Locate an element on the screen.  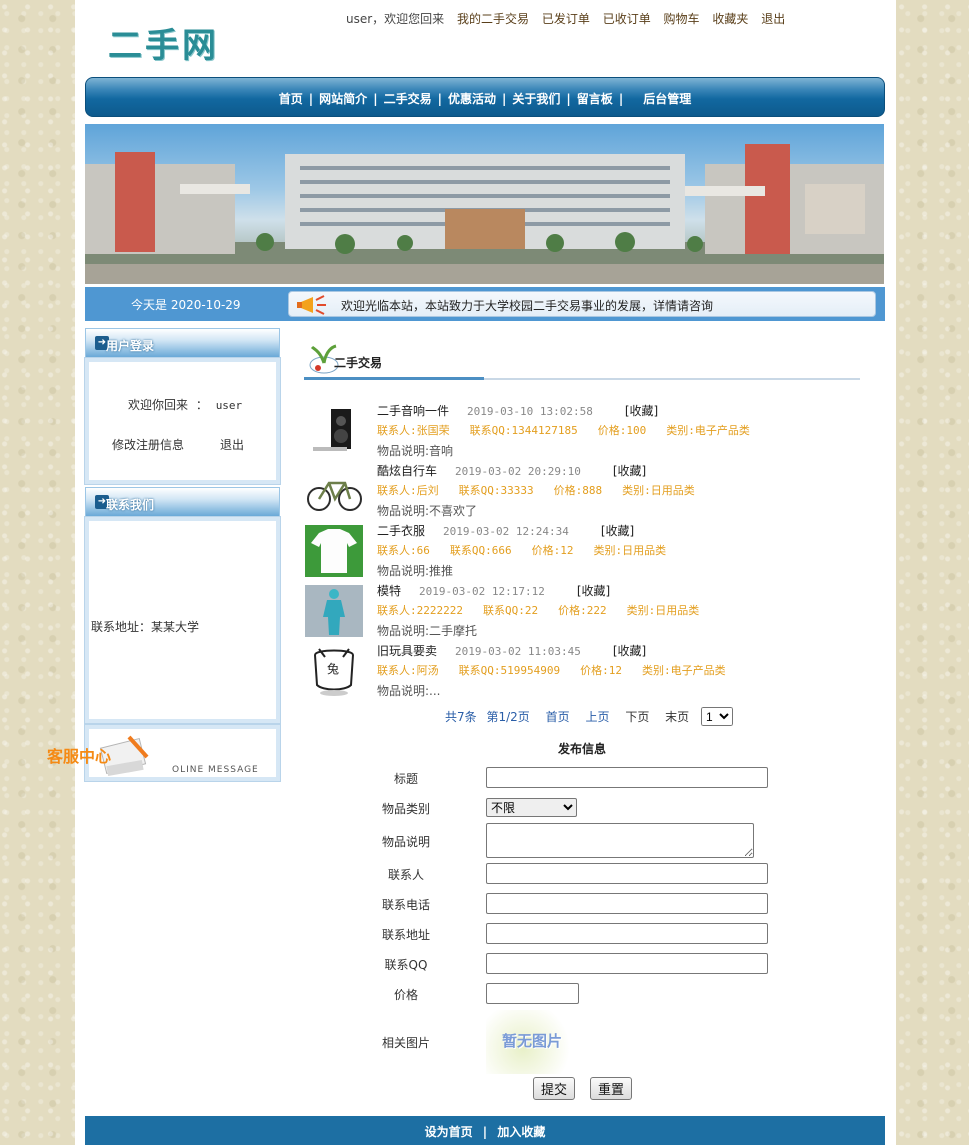
nav-guestbook: 留言板 is located at coordinates (595, 99).